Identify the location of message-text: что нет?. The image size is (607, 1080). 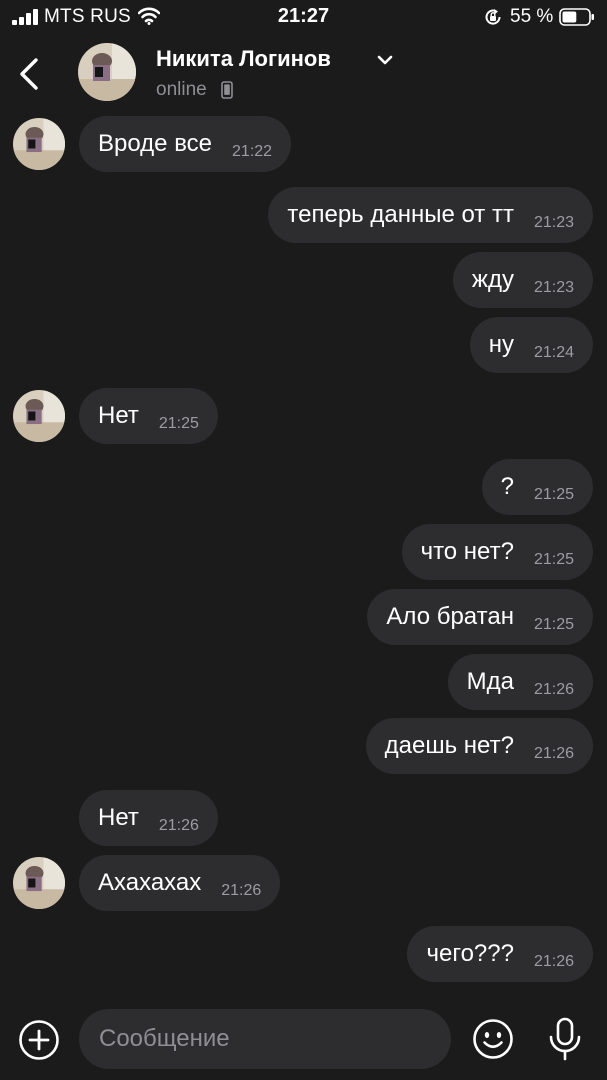
(467, 551).